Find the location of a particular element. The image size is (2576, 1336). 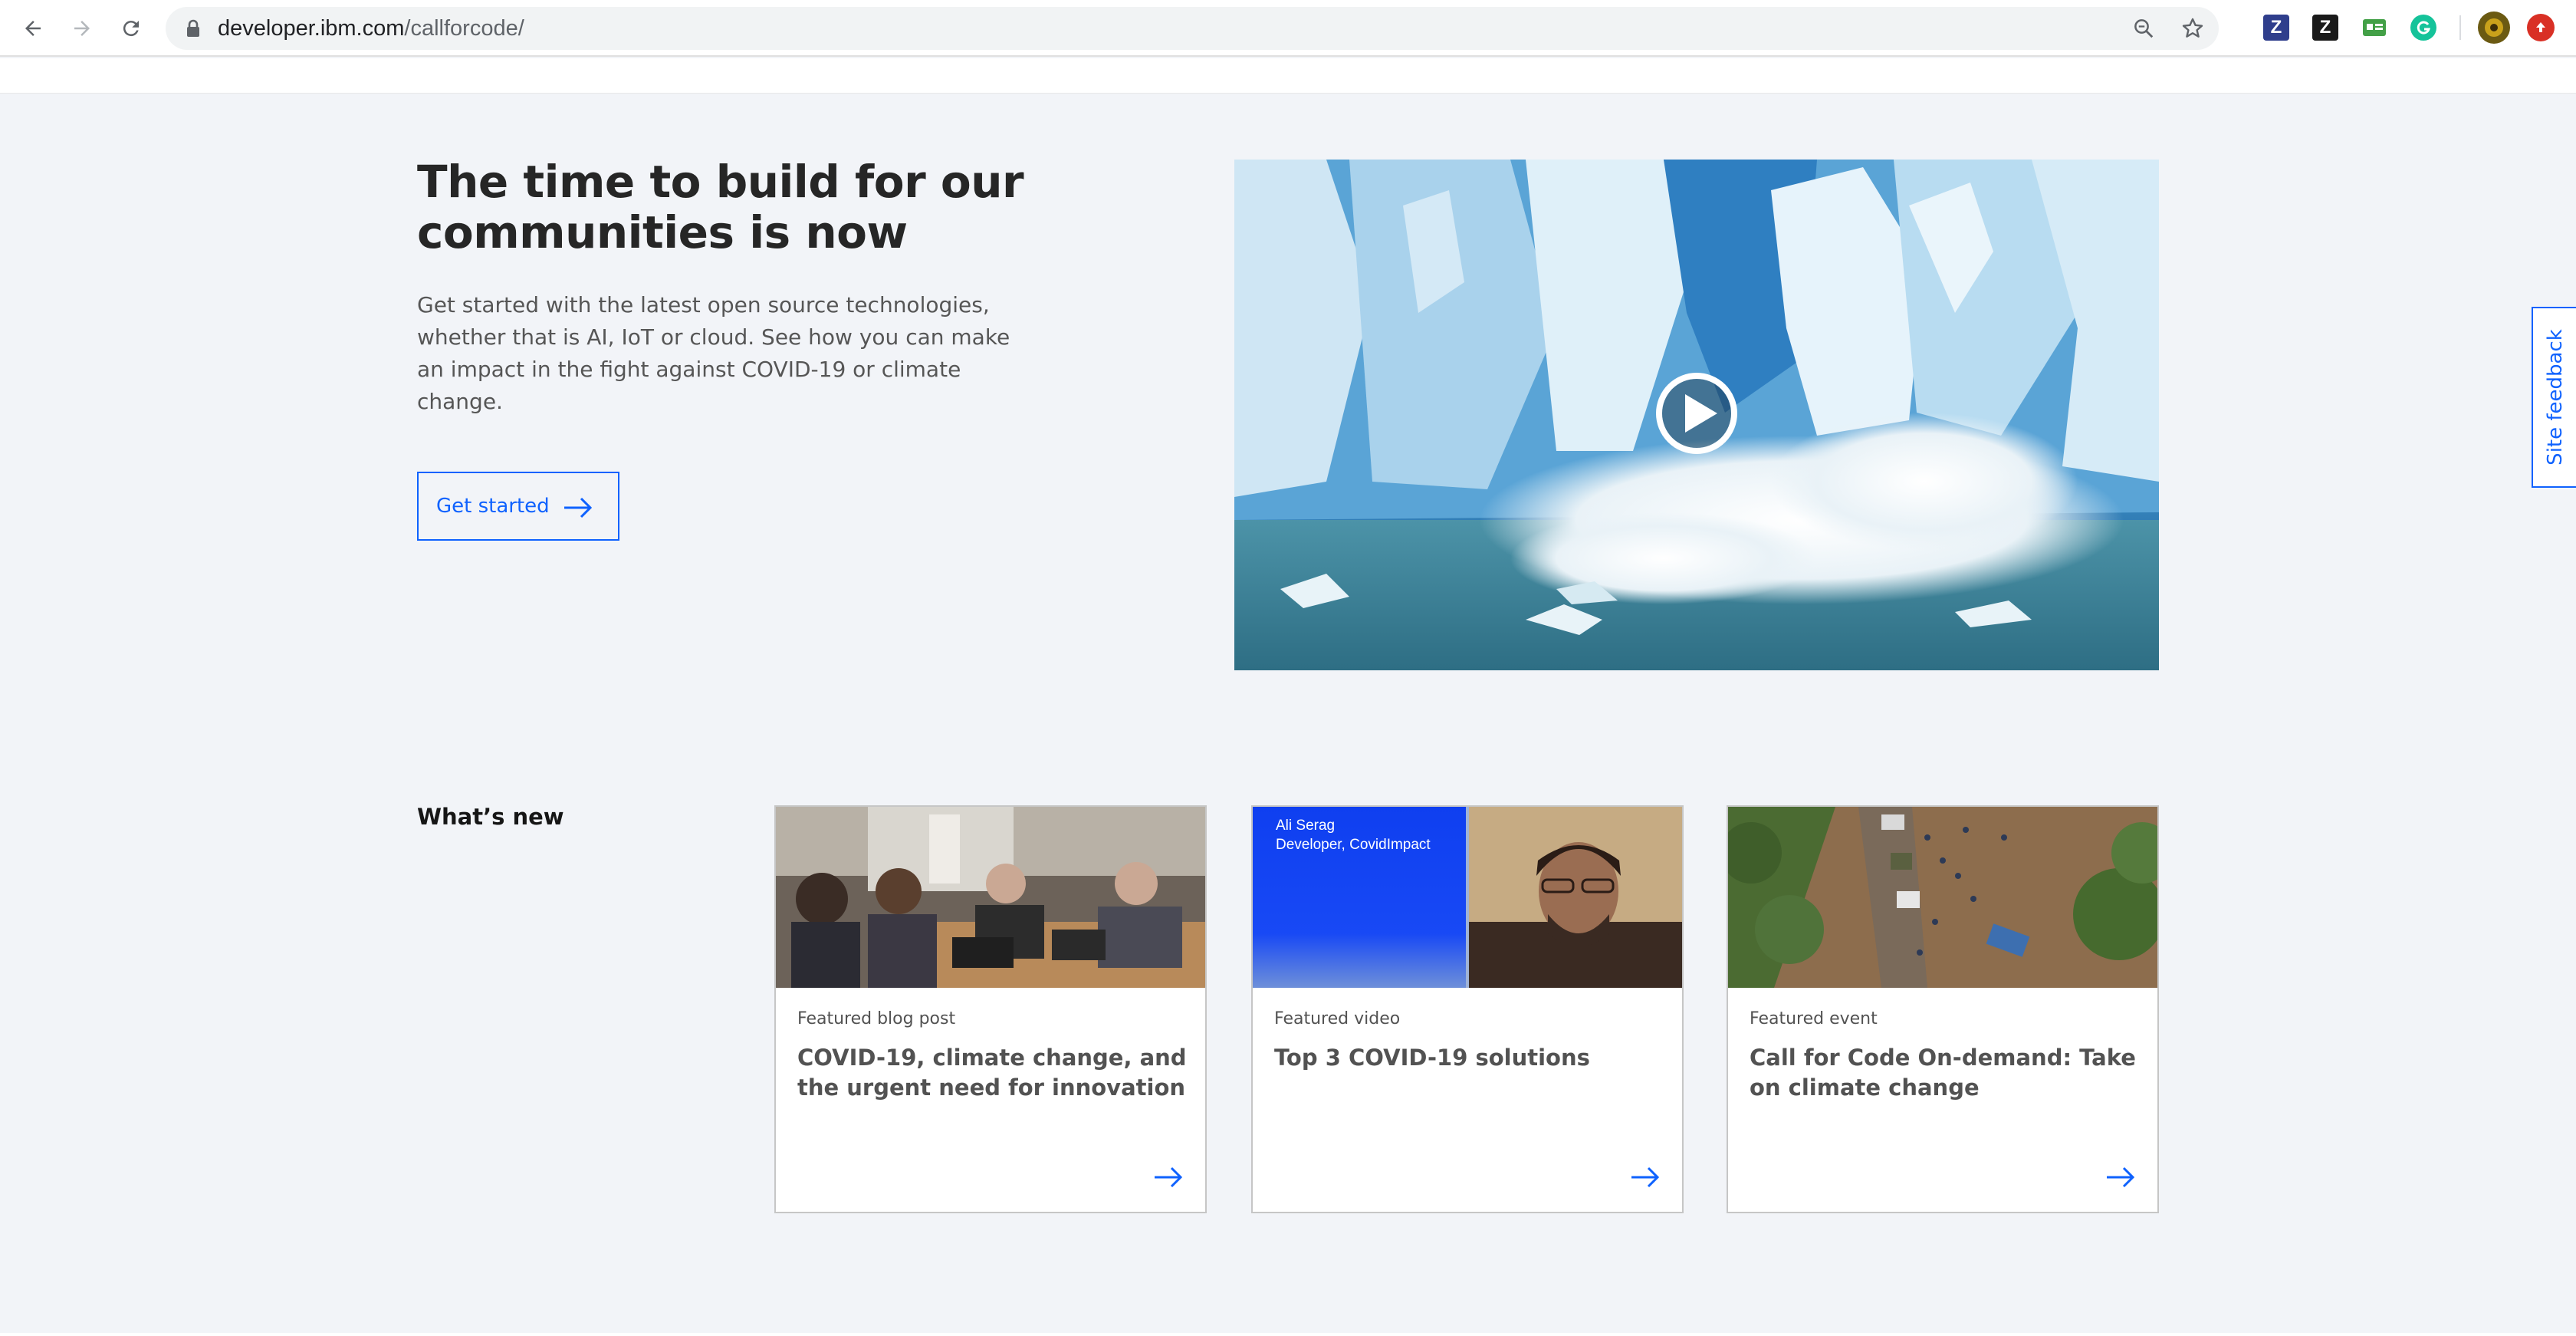

play-icon is located at coordinates (1697, 413).